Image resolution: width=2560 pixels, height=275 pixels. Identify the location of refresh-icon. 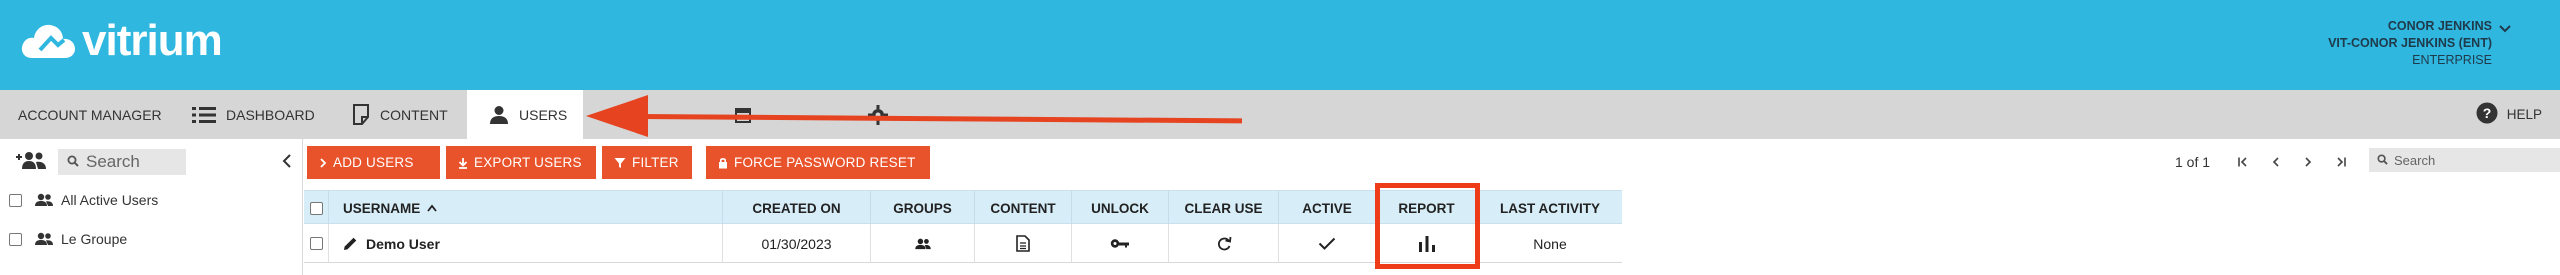
(1224, 243).